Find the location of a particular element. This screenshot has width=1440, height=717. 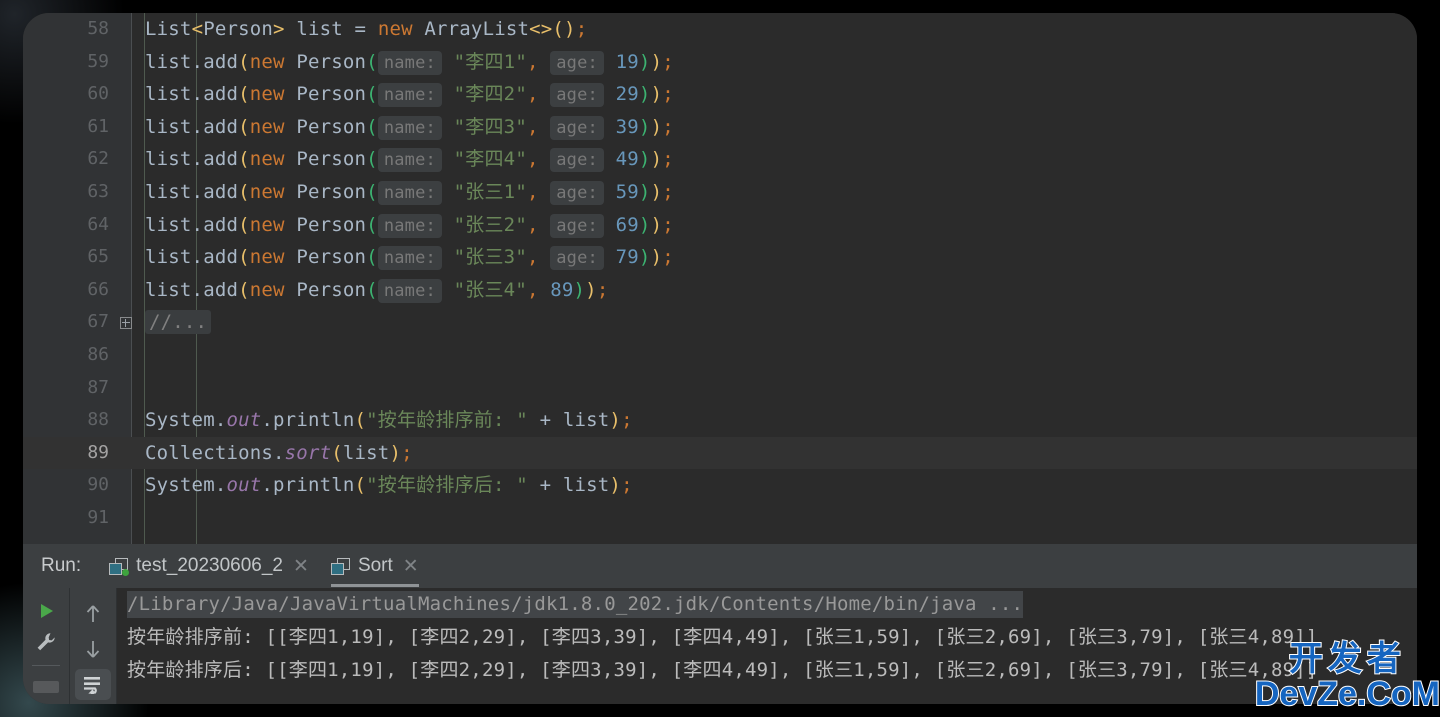

run-tab-label: Sort is located at coordinates (375, 565).